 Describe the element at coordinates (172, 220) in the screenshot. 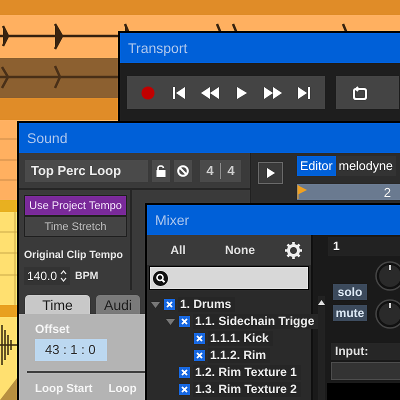

I see `window-title: Mixer` at that location.